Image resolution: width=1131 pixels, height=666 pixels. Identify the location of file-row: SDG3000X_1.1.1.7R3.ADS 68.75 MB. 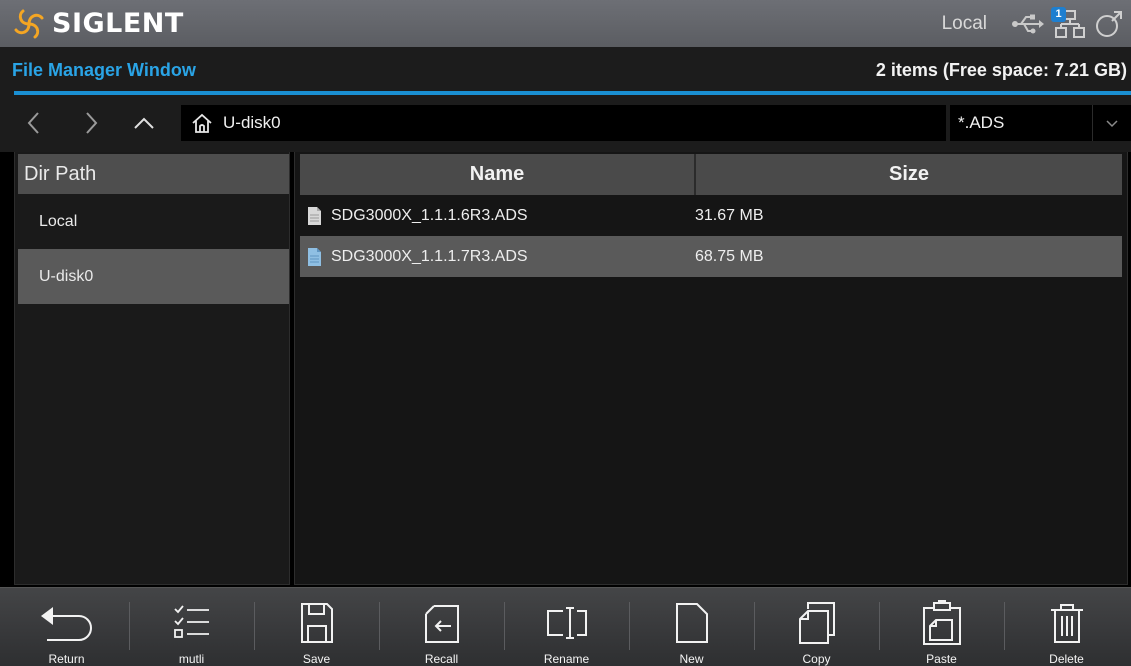
(711, 256).